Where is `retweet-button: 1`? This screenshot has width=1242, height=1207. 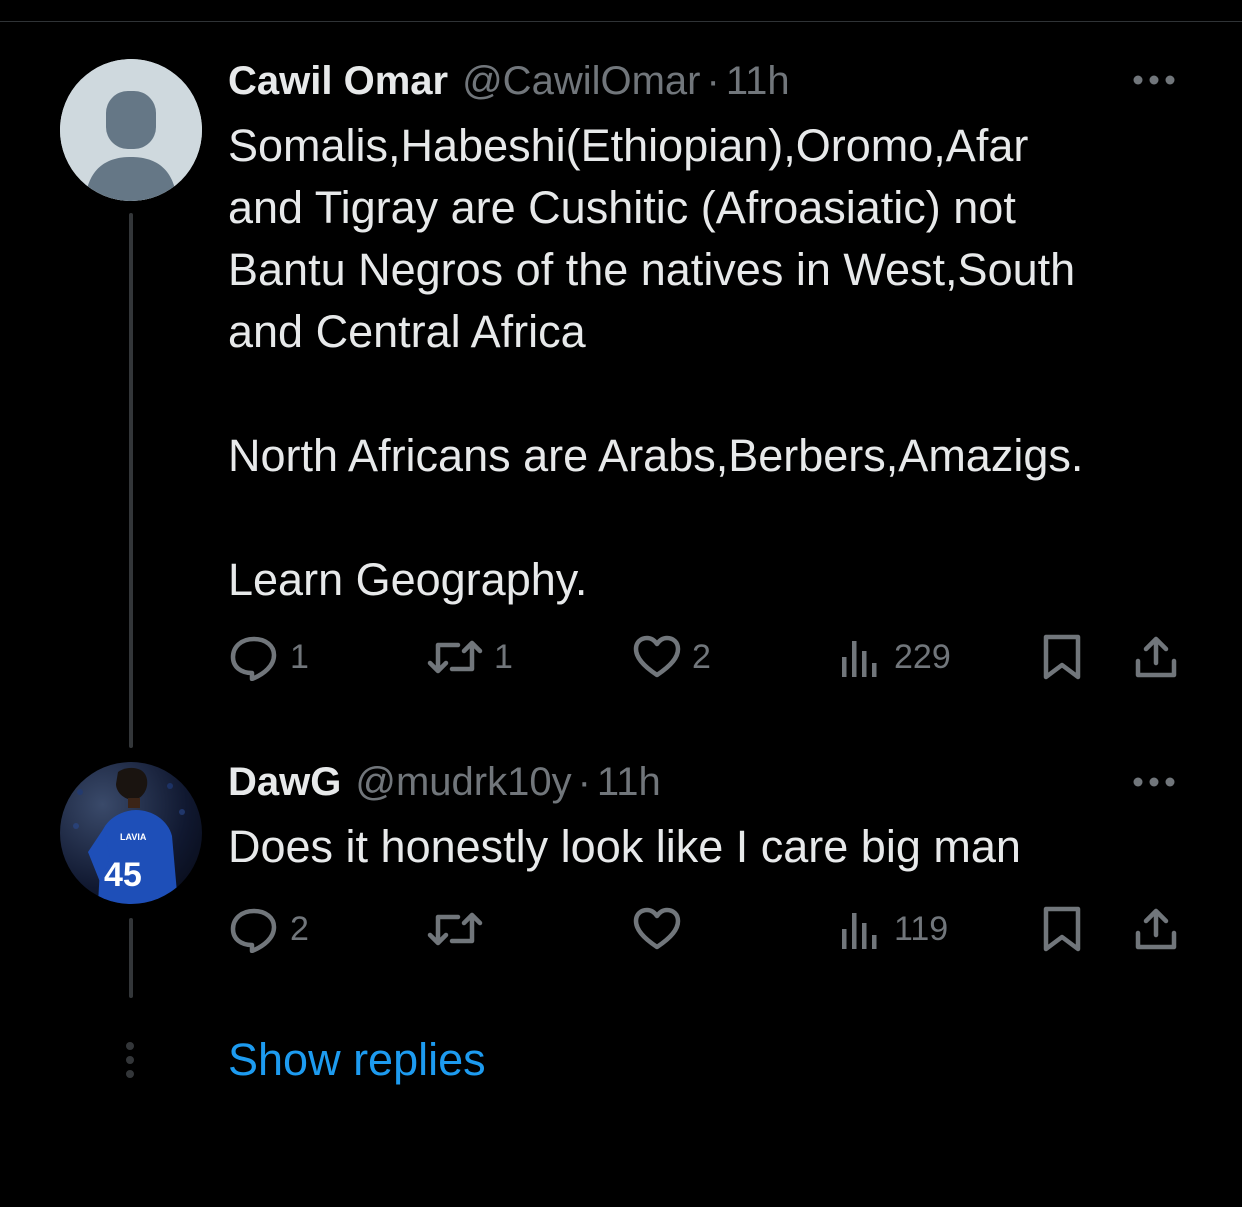
retweet-button: 1 is located at coordinates (469, 657).